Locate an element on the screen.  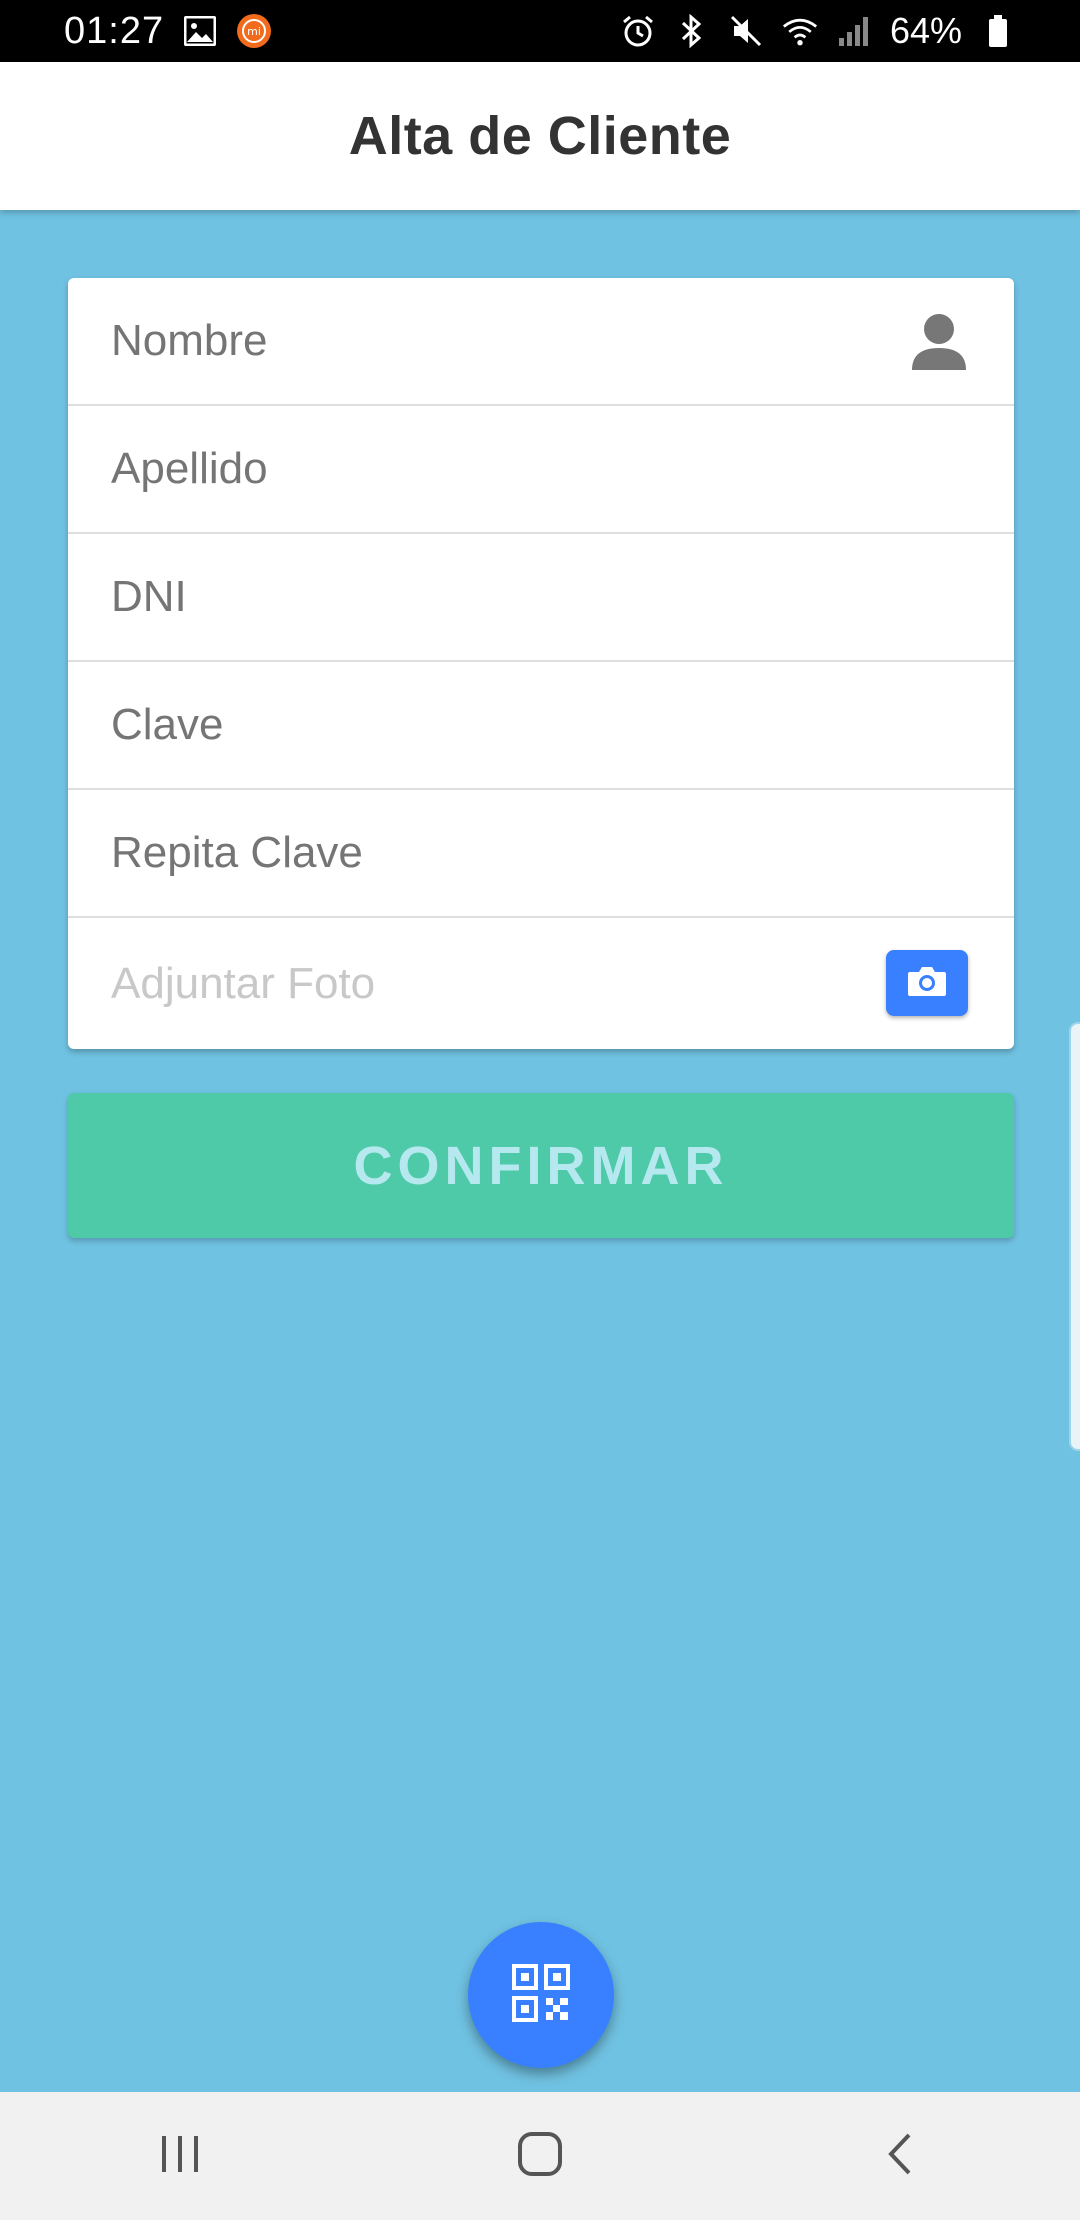
dni-row is located at coordinates (541, 598).